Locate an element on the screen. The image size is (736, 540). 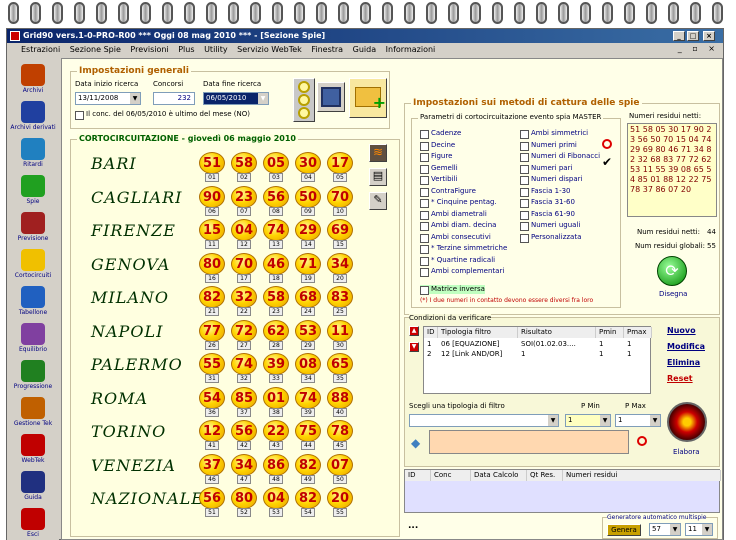
new-condition-link: Nuovo is located at coordinates (681, 330).